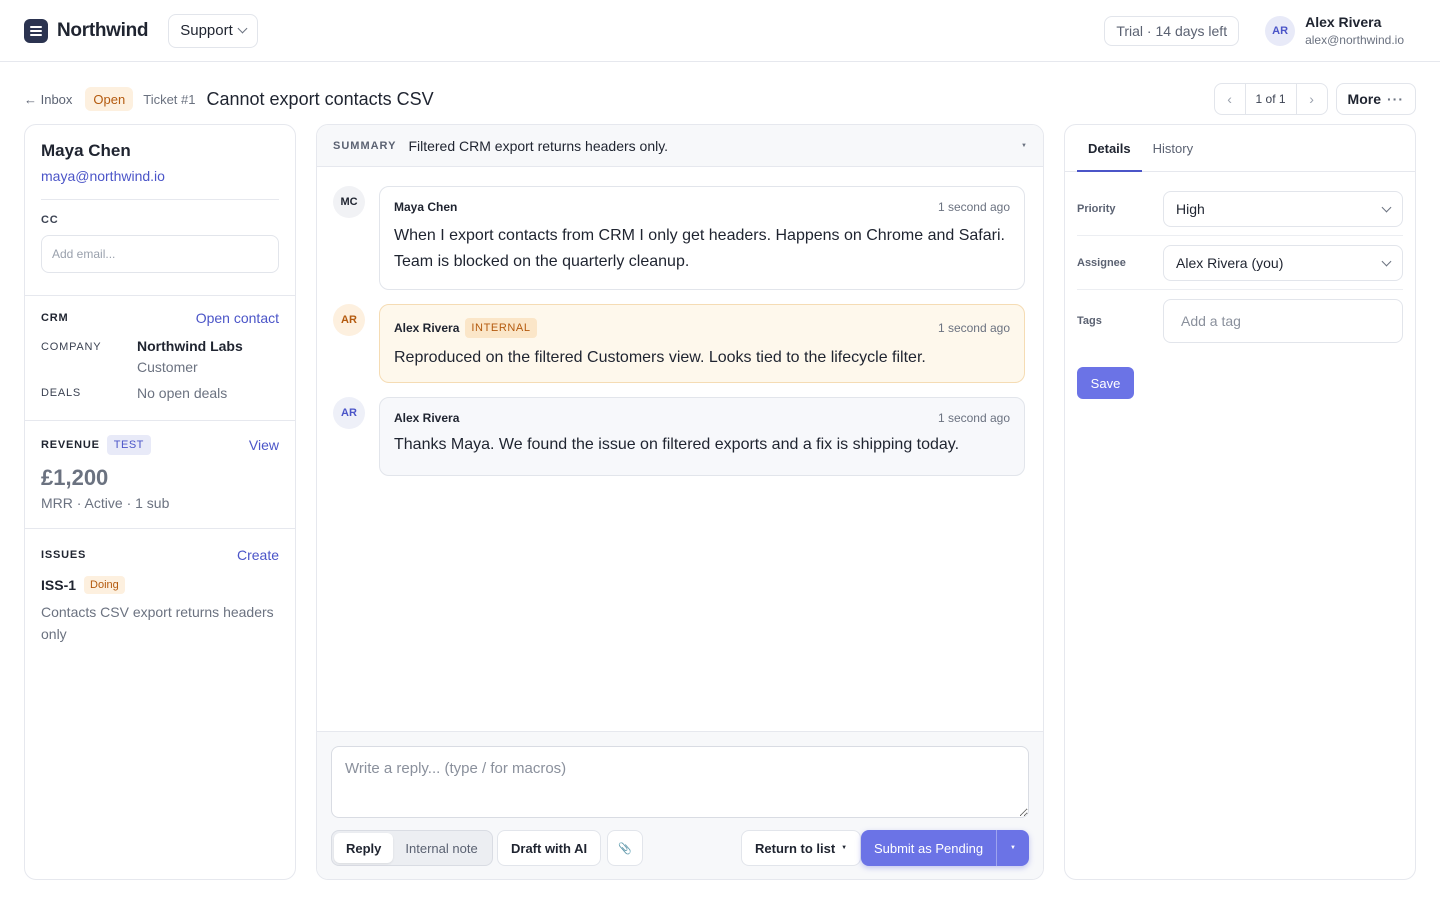  What do you see at coordinates (160, 445) in the screenshot?
I see `revenue-header: REVENUE TEST View` at bounding box center [160, 445].